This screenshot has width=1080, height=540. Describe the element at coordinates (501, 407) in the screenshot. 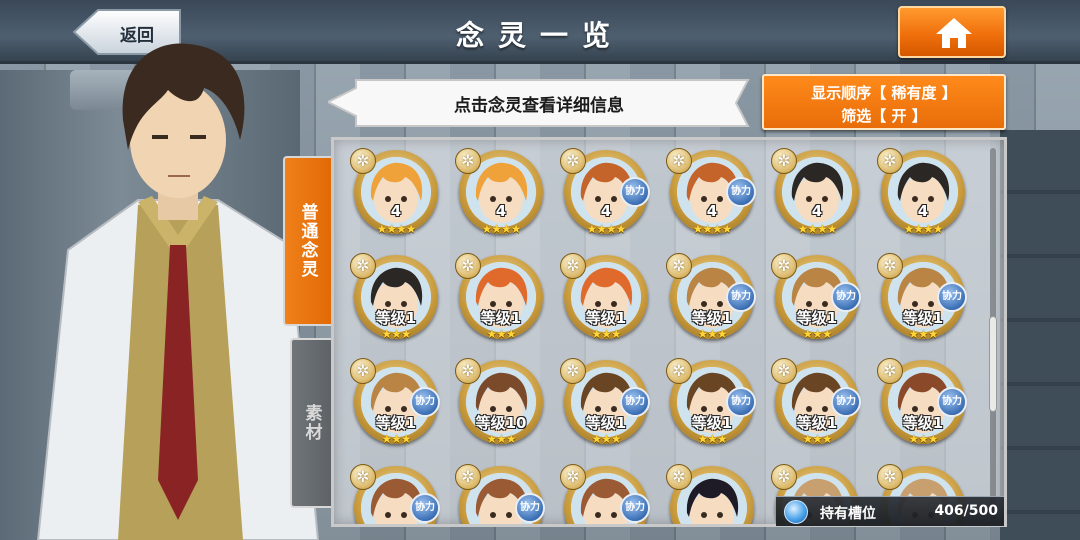

I see `spirit-card: ✲ 等级10 ★★★` at that location.